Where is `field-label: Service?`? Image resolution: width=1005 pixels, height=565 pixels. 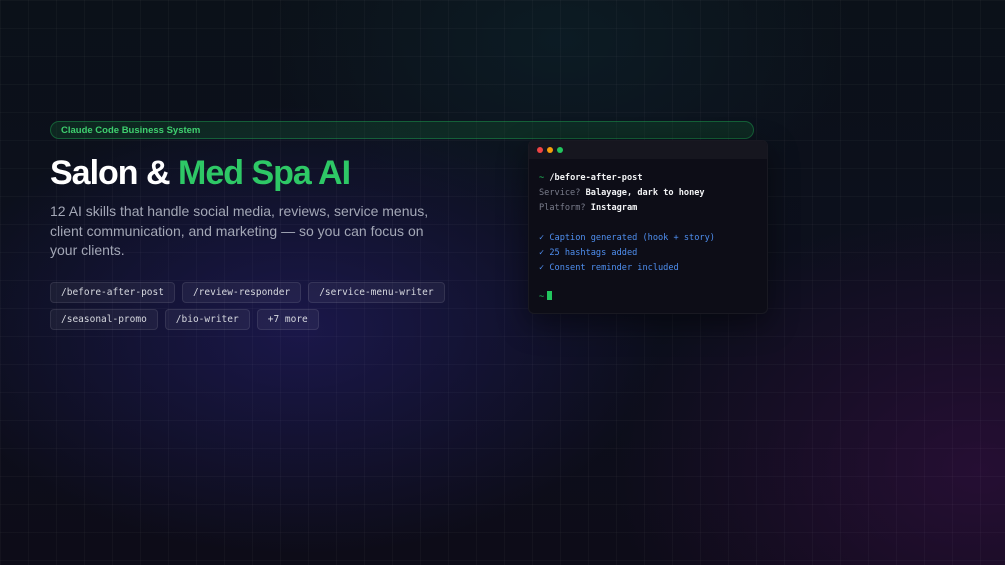
field-label: Service? is located at coordinates (560, 193).